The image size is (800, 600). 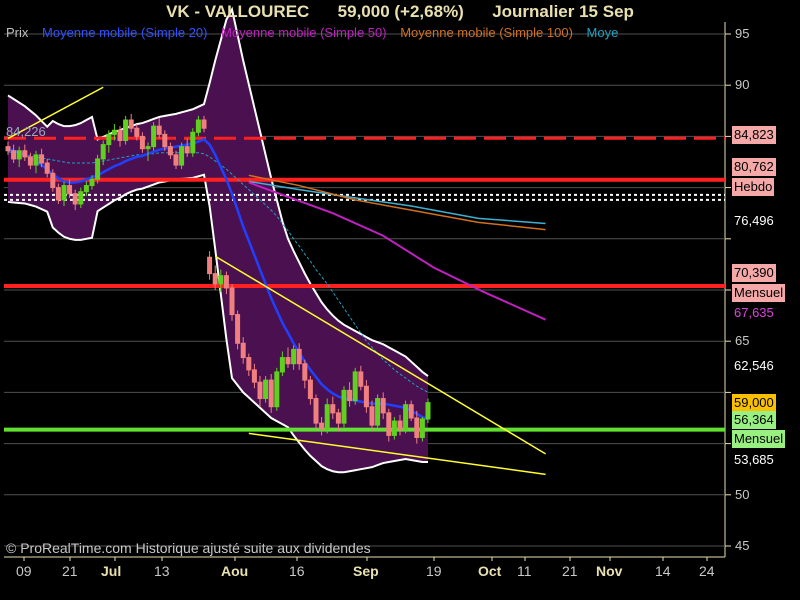 What do you see at coordinates (754, 167) in the screenshot?
I see `price-tag: 80,762` at bounding box center [754, 167].